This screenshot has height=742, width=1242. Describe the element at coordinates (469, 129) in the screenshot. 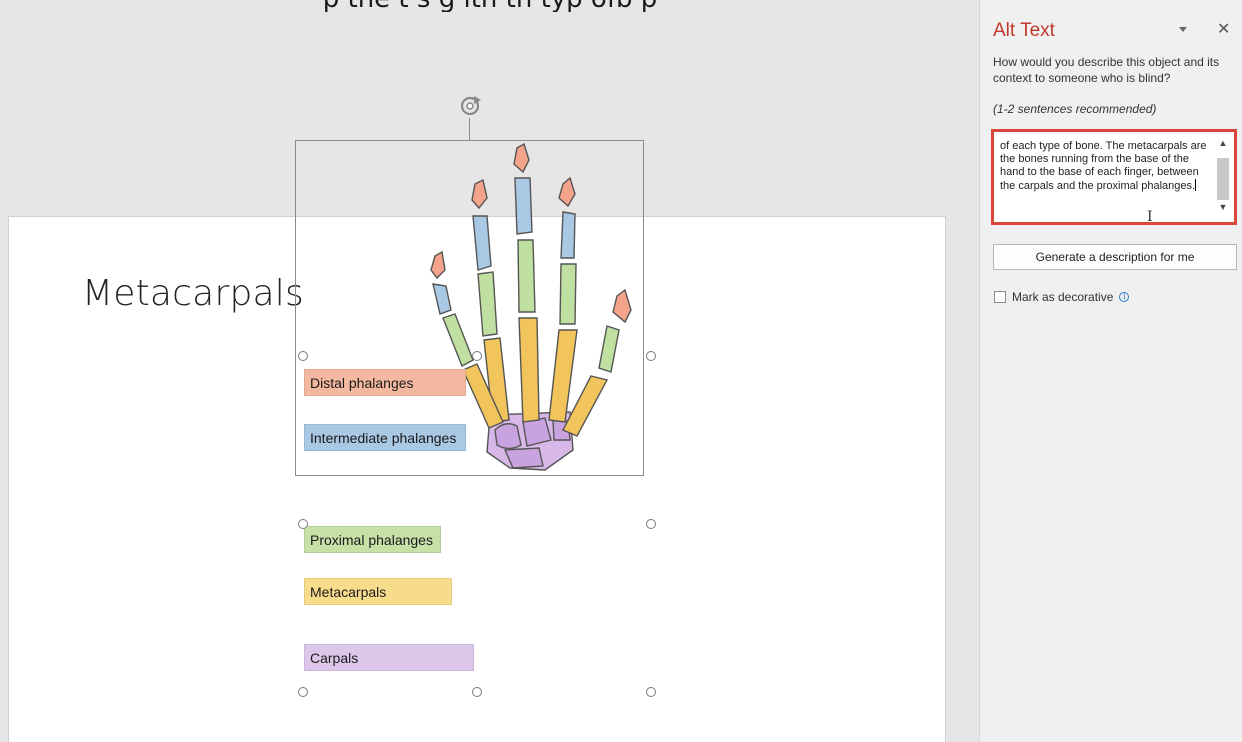

I see `rotate-stem` at that location.